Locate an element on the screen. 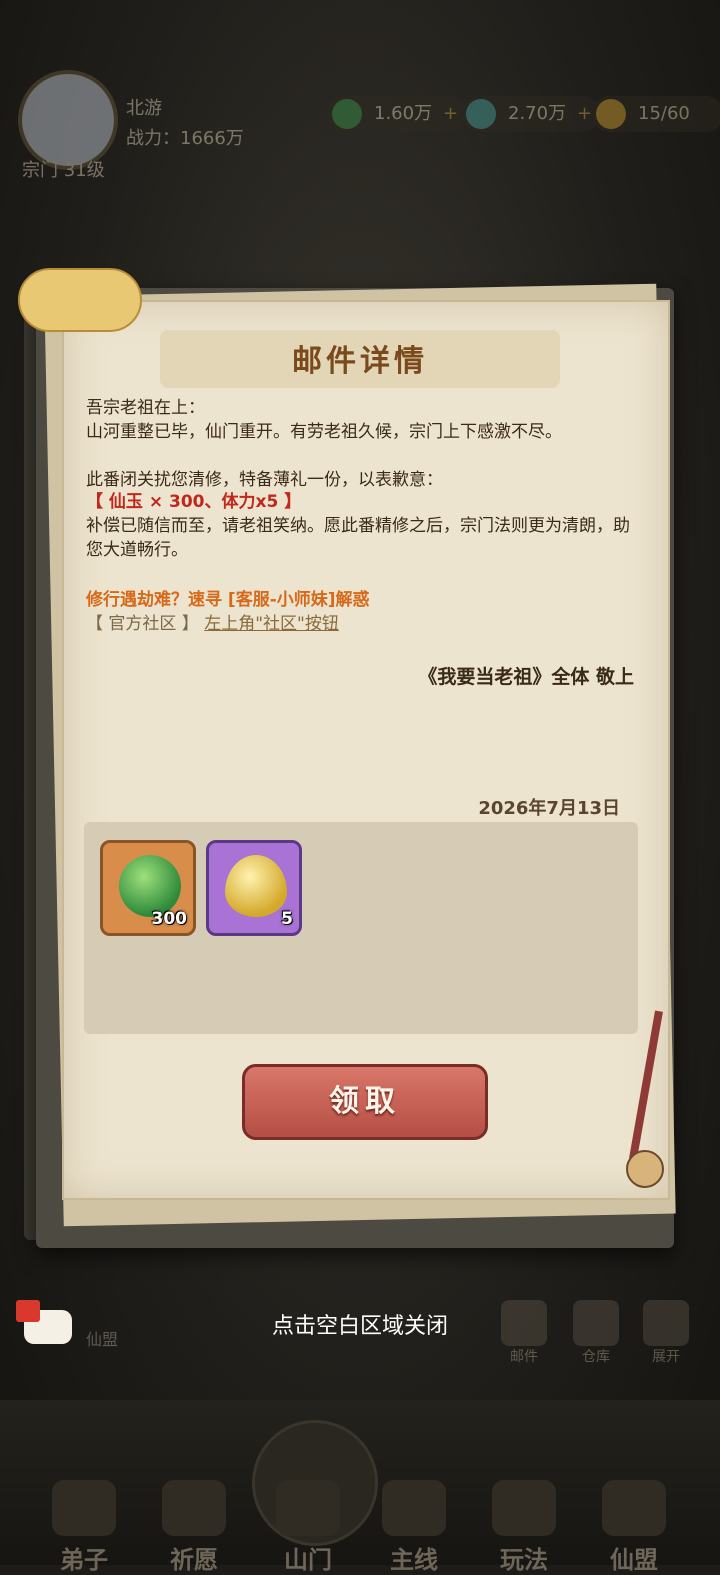  nav-alliance: 仙盟 is located at coordinates (634, 1527).